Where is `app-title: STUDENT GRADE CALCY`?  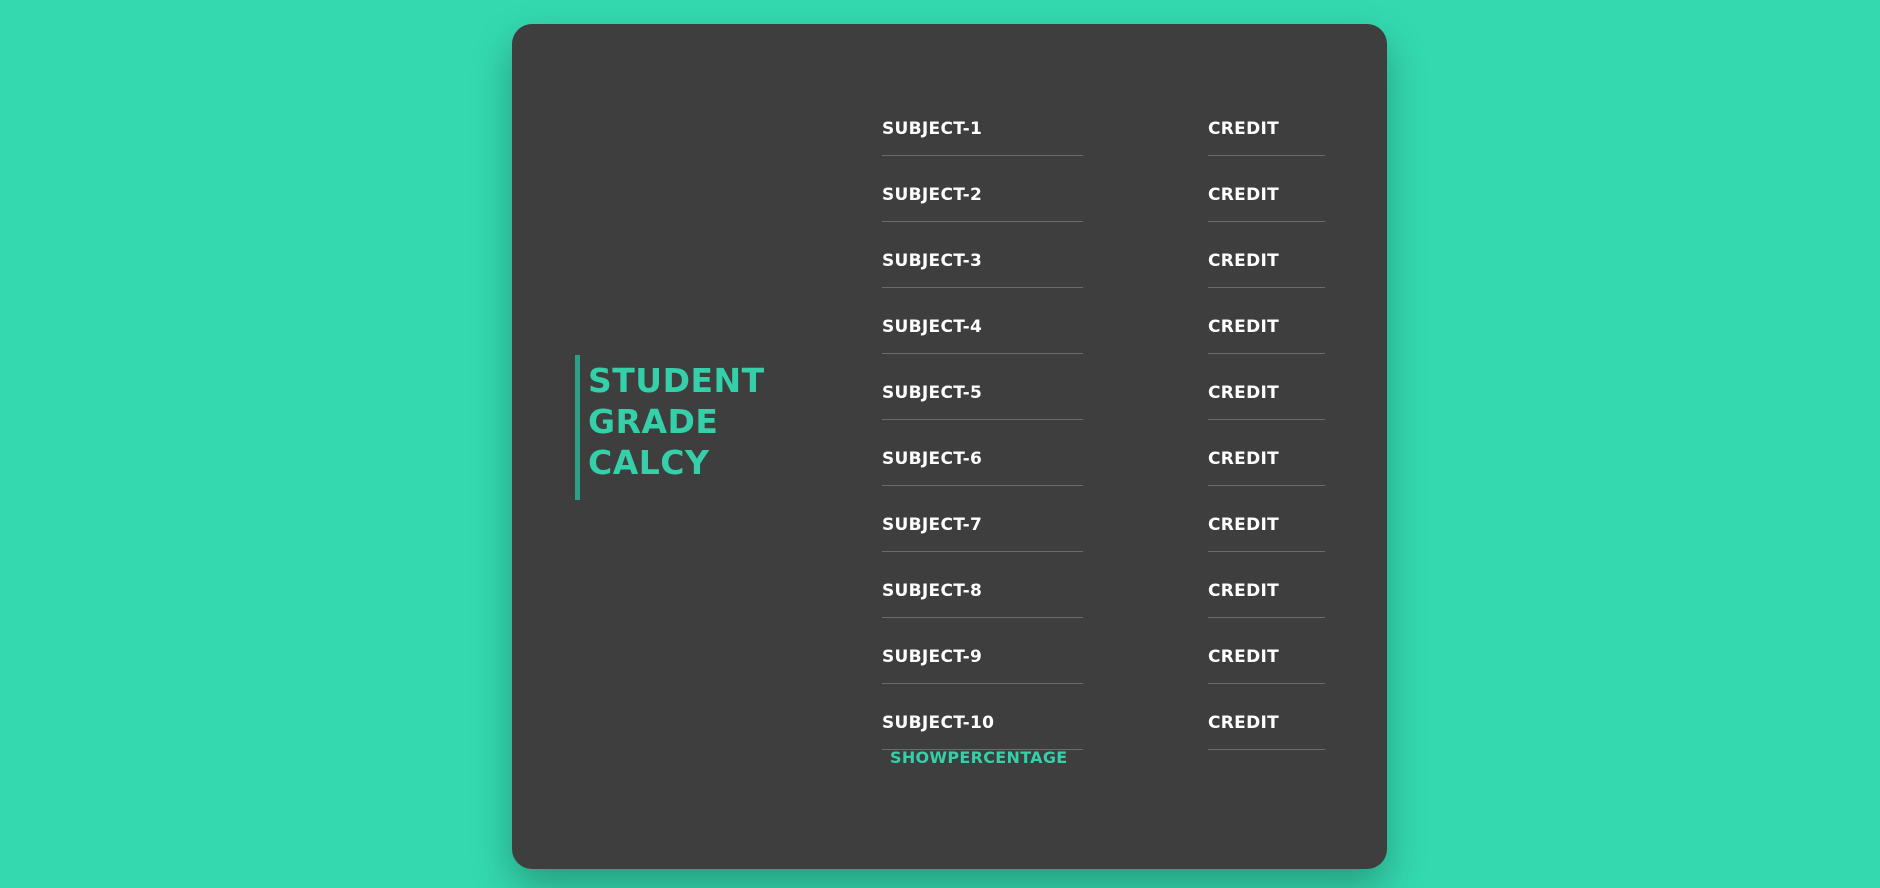
app-title: STUDENT GRADE CALCY is located at coordinates (670, 427).